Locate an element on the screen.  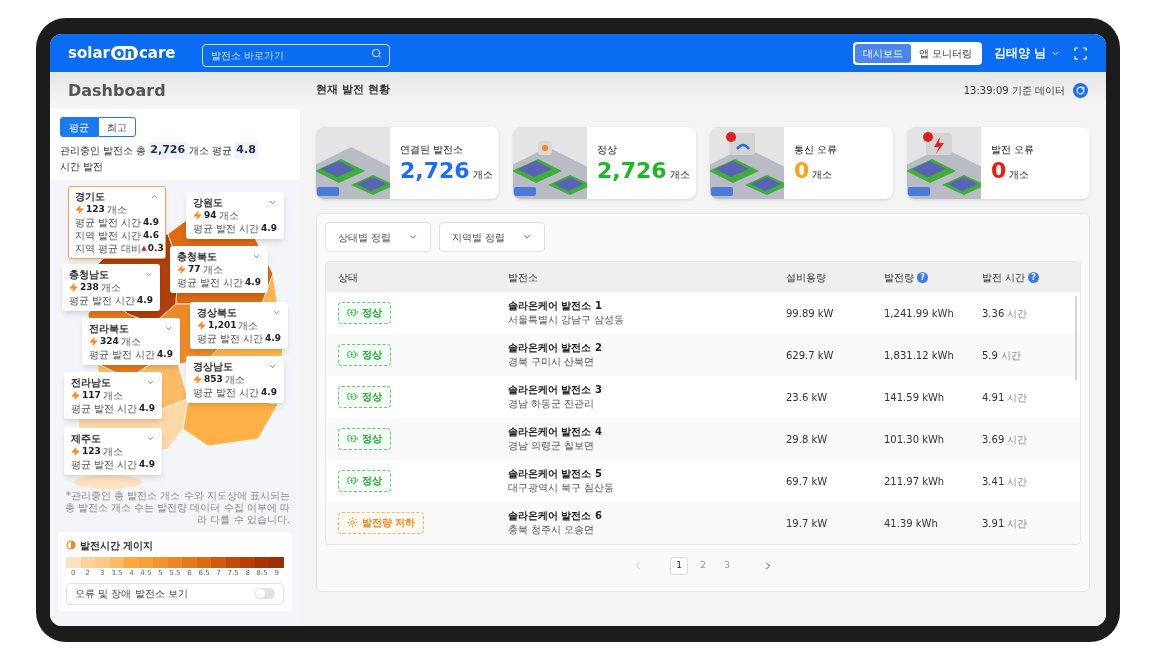
table-row: 정상 솔라온케어 발전소 2 경북 구미시 산북면 629.7 kW 1,831.12 kWh 5.9 시간 is located at coordinates (703, 355).